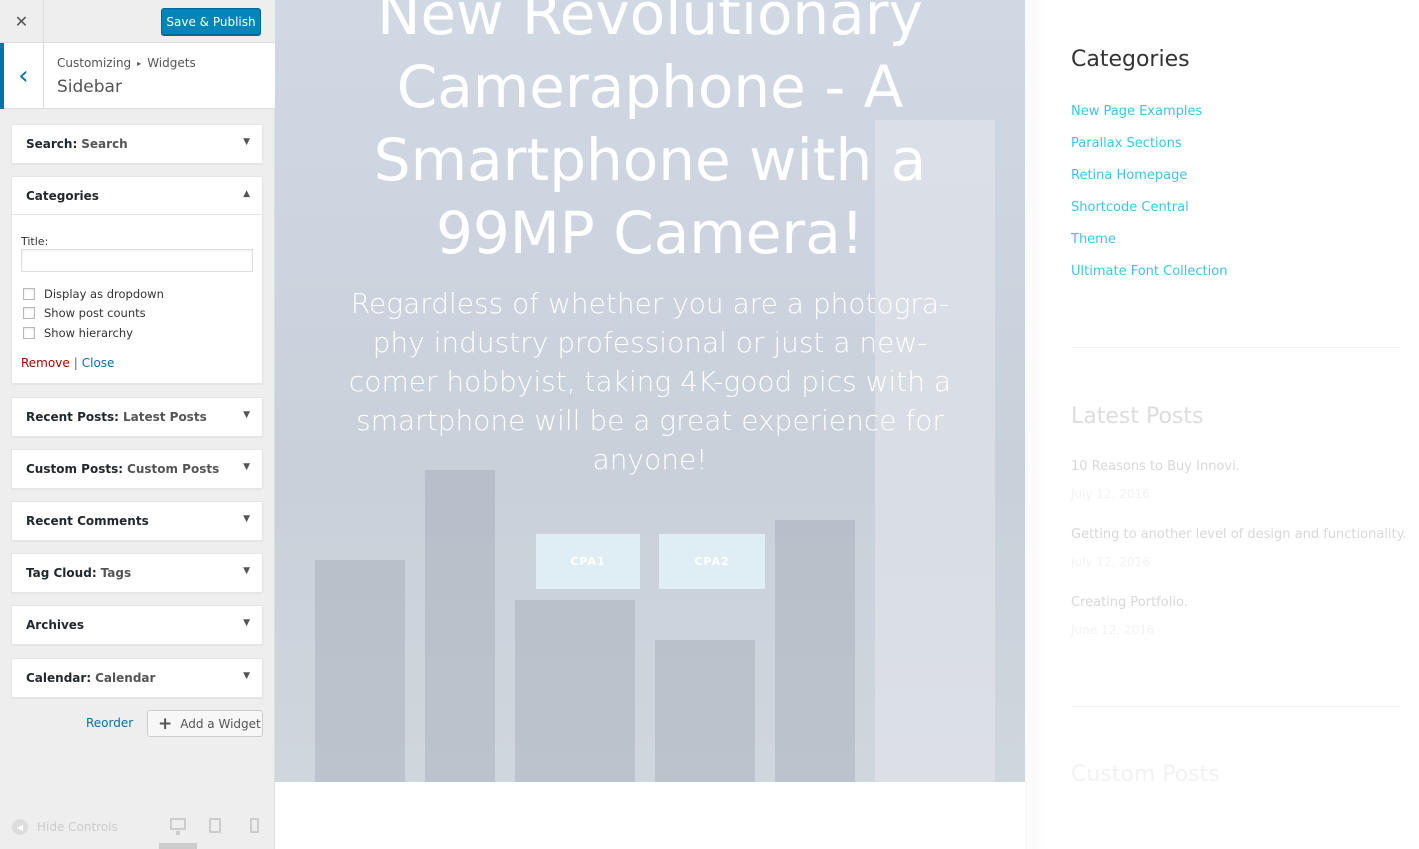 This screenshot has height=849, width=1419. Describe the element at coordinates (137, 827) in the screenshot. I see `customizer-footer: ◀ Hide Controls` at that location.